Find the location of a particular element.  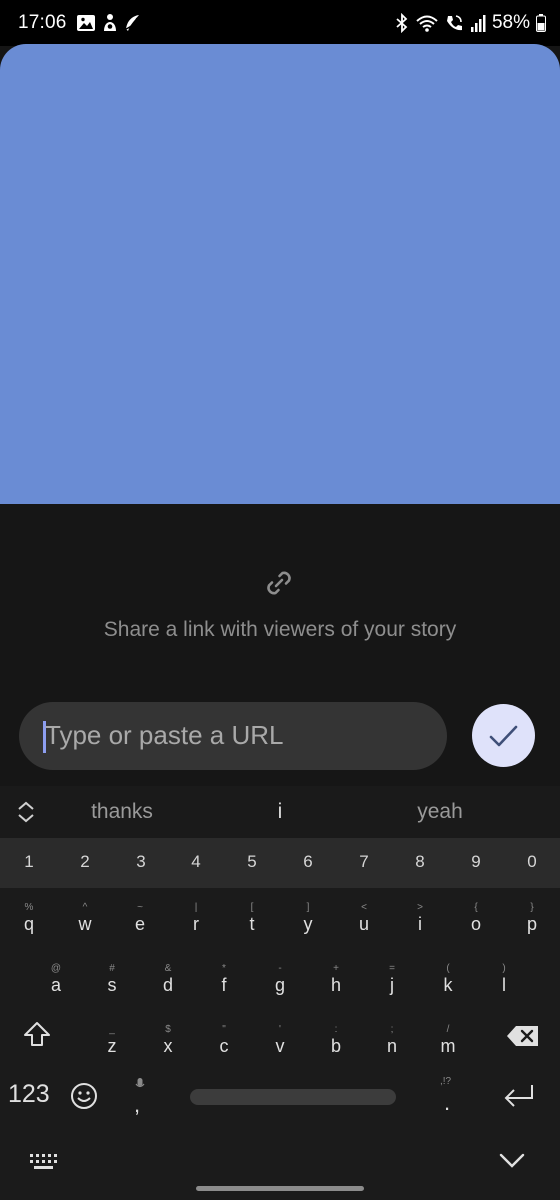

key-f: * f is located at coordinates (224, 978).